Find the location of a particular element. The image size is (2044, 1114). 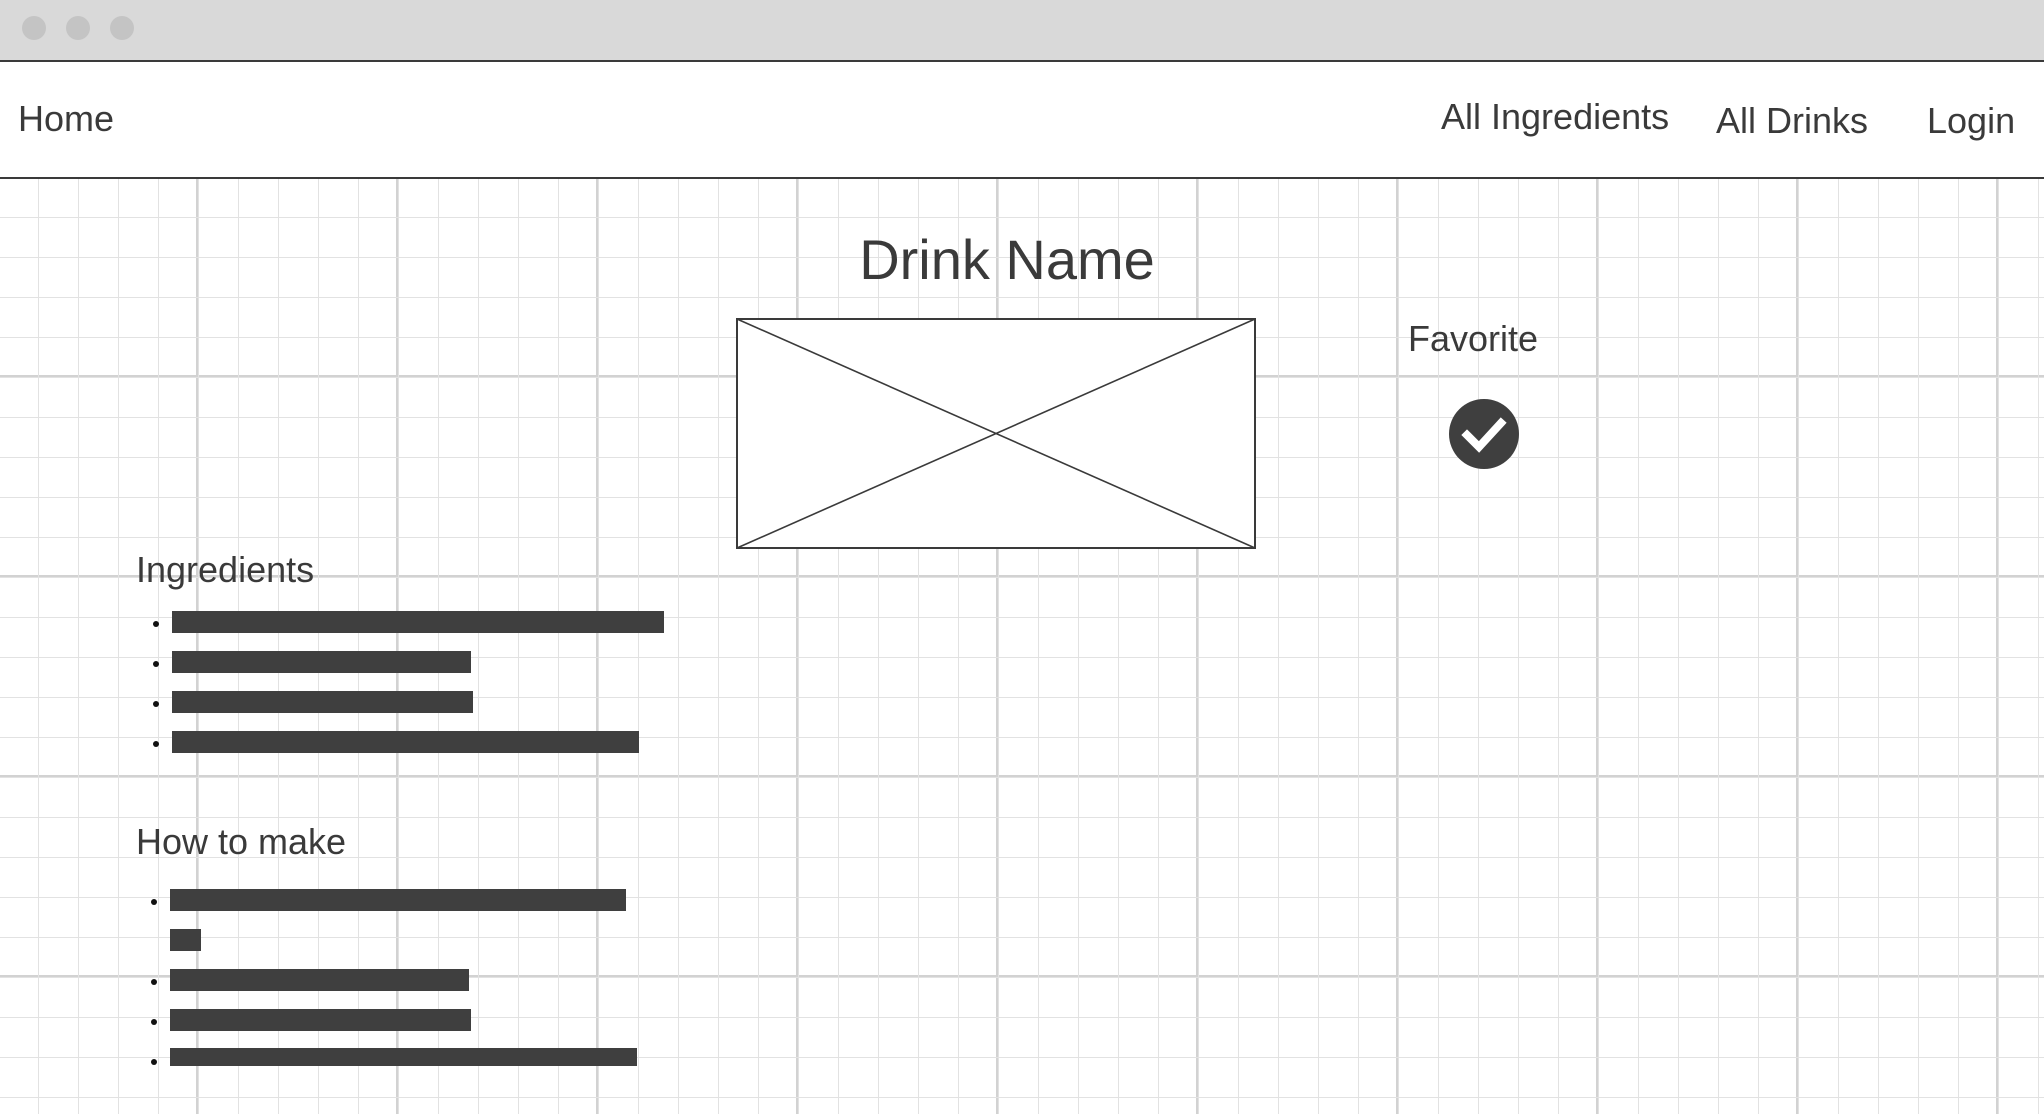

favorite-check-icon is located at coordinates (1484, 434).